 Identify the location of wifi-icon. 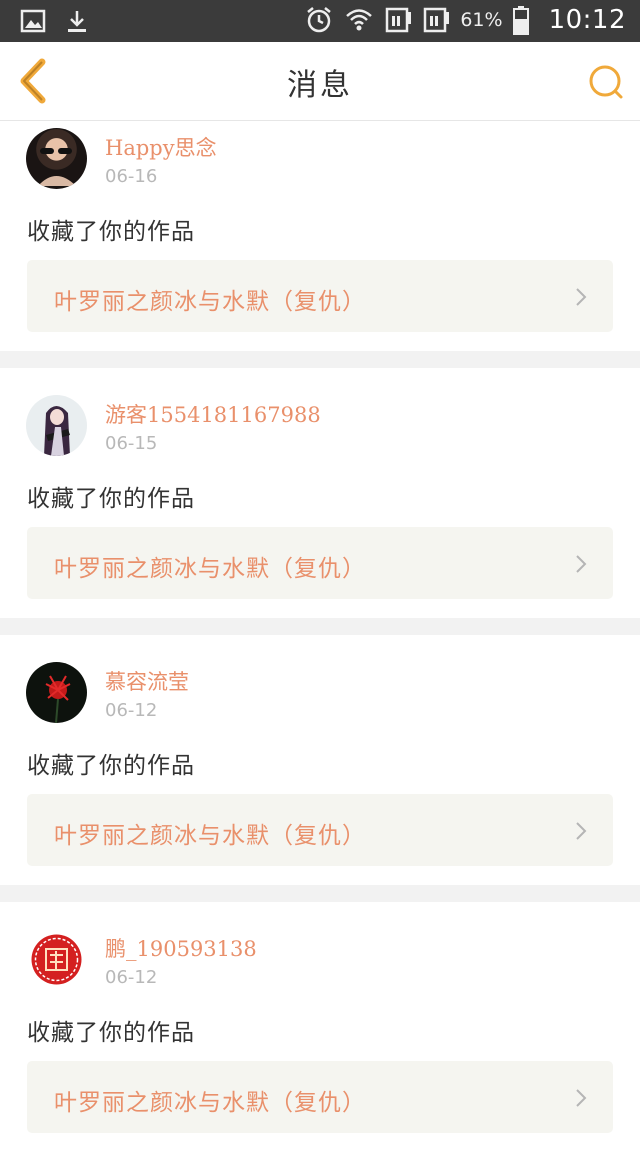
(359, 20).